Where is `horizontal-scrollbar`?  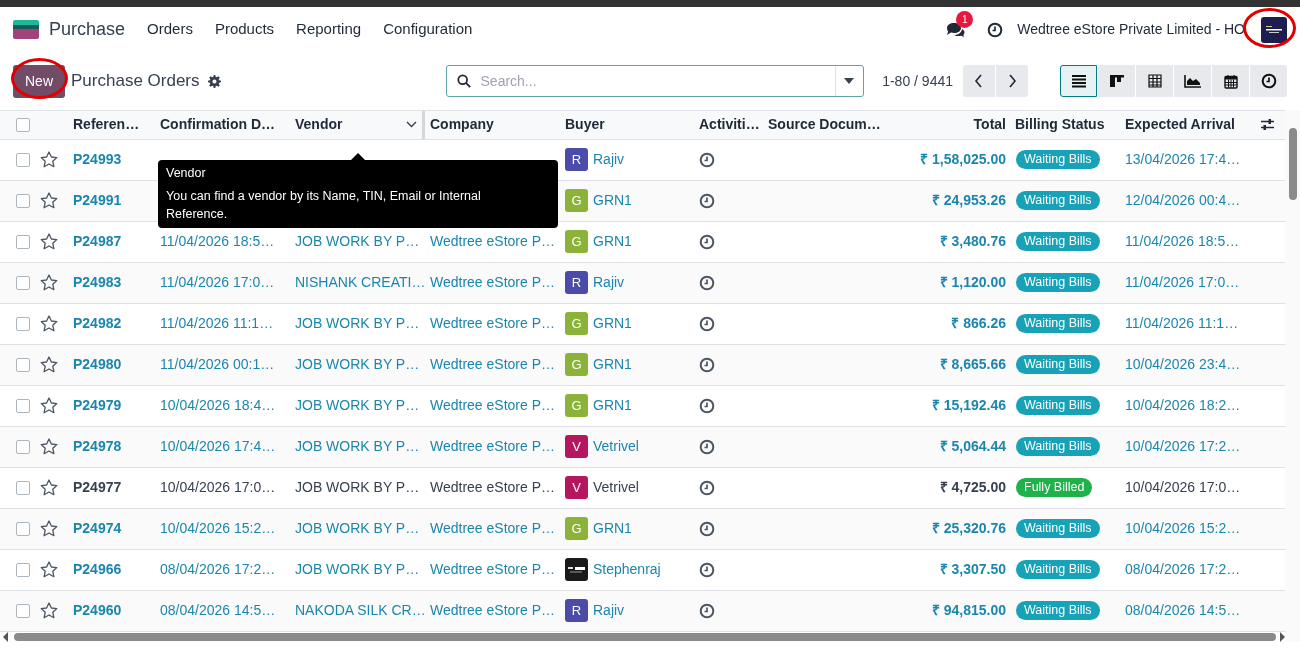
horizontal-scrollbar is located at coordinates (642, 636).